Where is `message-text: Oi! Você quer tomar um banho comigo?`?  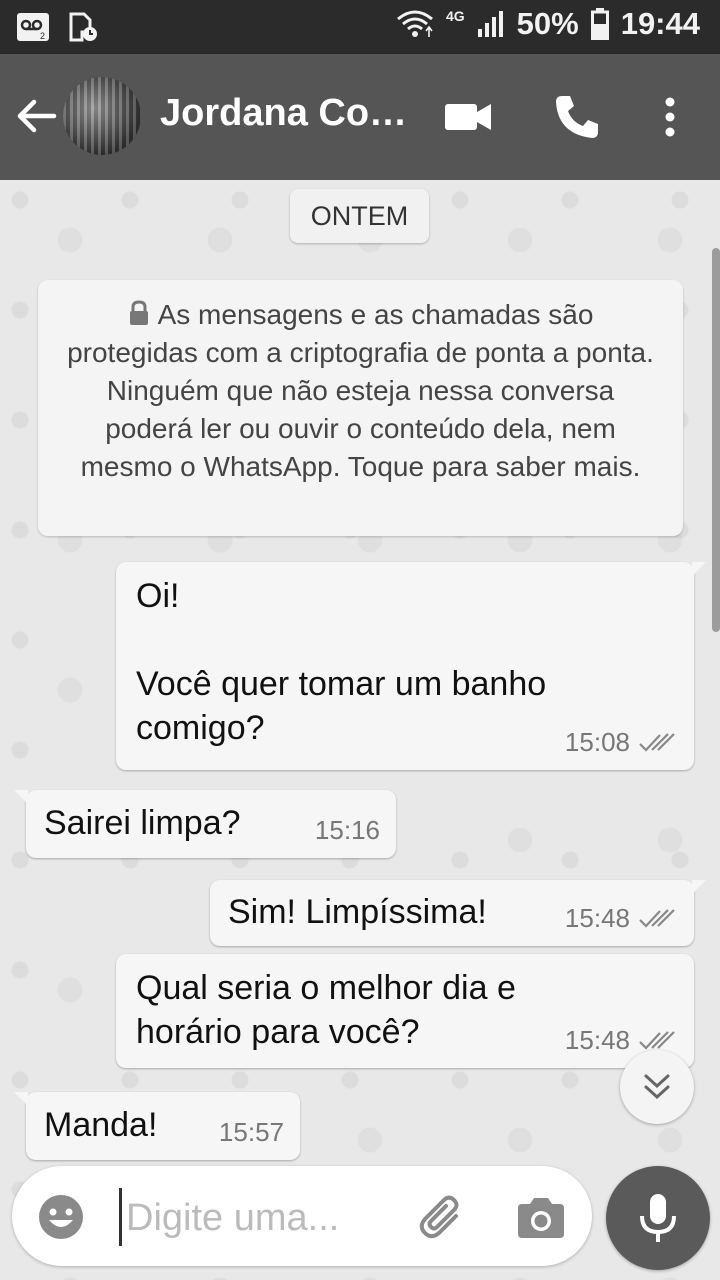
message-text: Oi! Você quer tomar um banho comigo? is located at coordinates (341, 662).